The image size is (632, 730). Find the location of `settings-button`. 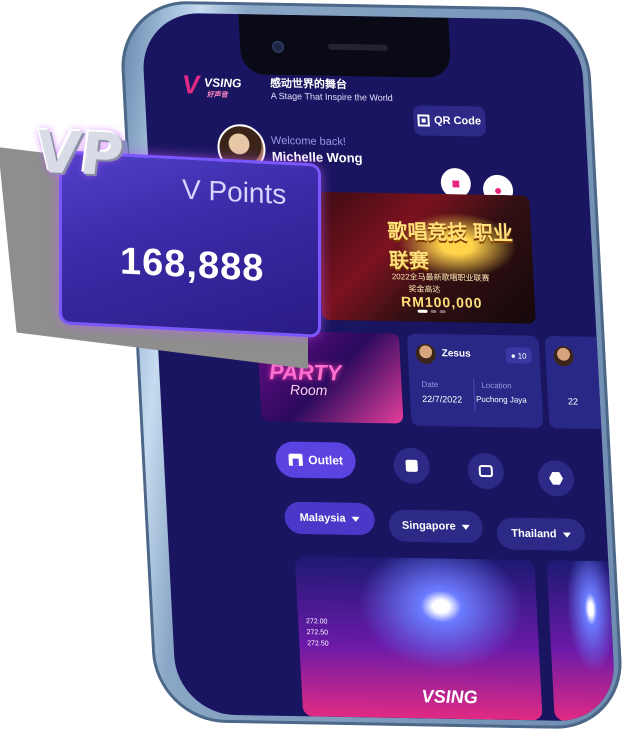

settings-button is located at coordinates (556, 478).